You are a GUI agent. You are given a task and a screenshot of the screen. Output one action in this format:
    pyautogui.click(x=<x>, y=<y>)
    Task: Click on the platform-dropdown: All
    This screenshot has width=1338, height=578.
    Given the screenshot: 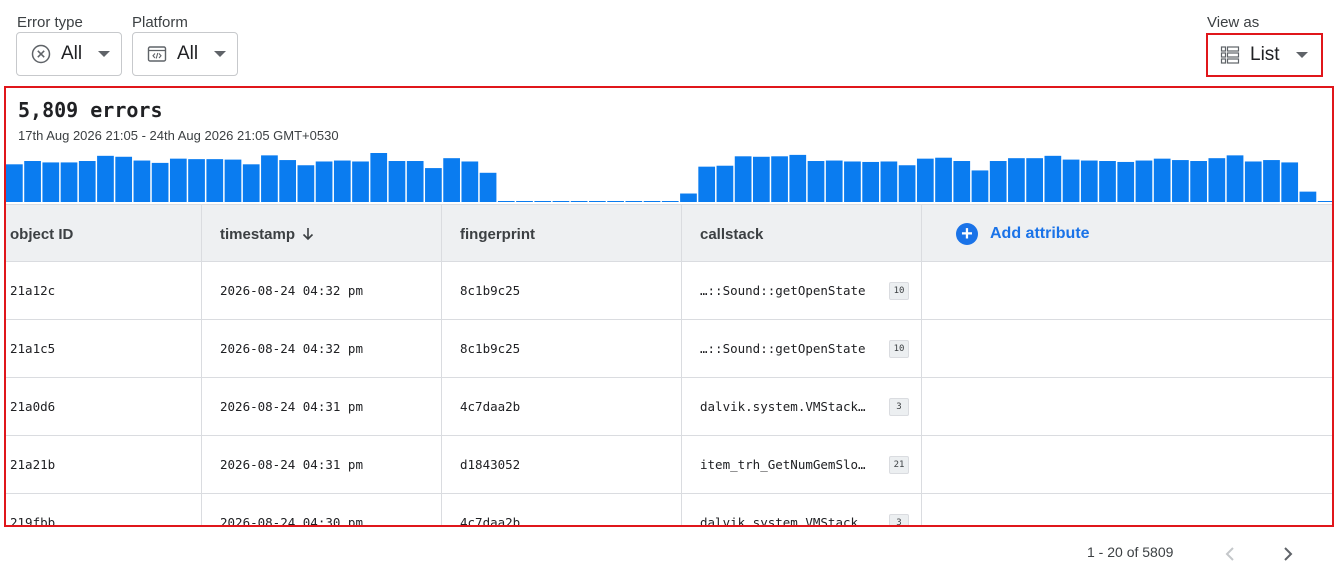 What is the action you would take?
    pyautogui.click(x=185, y=54)
    